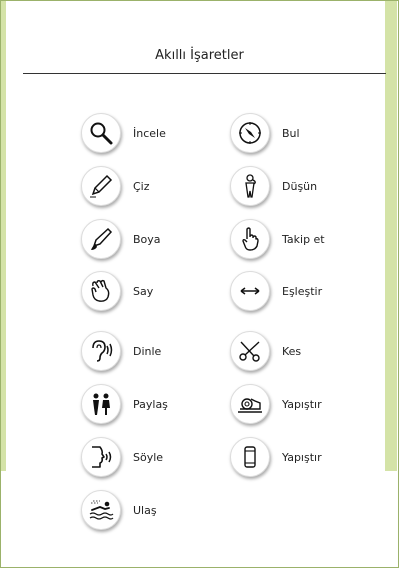 Image resolution: width=399 pixels, height=568 pixels. What do you see at coordinates (123, 133) in the screenshot?
I see `item-incele: İncele` at bounding box center [123, 133].